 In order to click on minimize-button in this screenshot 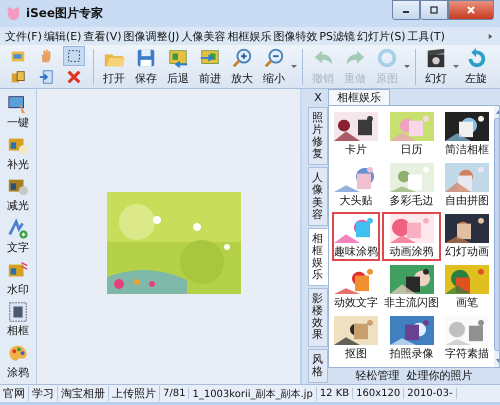, I will do `click(406, 10)`.